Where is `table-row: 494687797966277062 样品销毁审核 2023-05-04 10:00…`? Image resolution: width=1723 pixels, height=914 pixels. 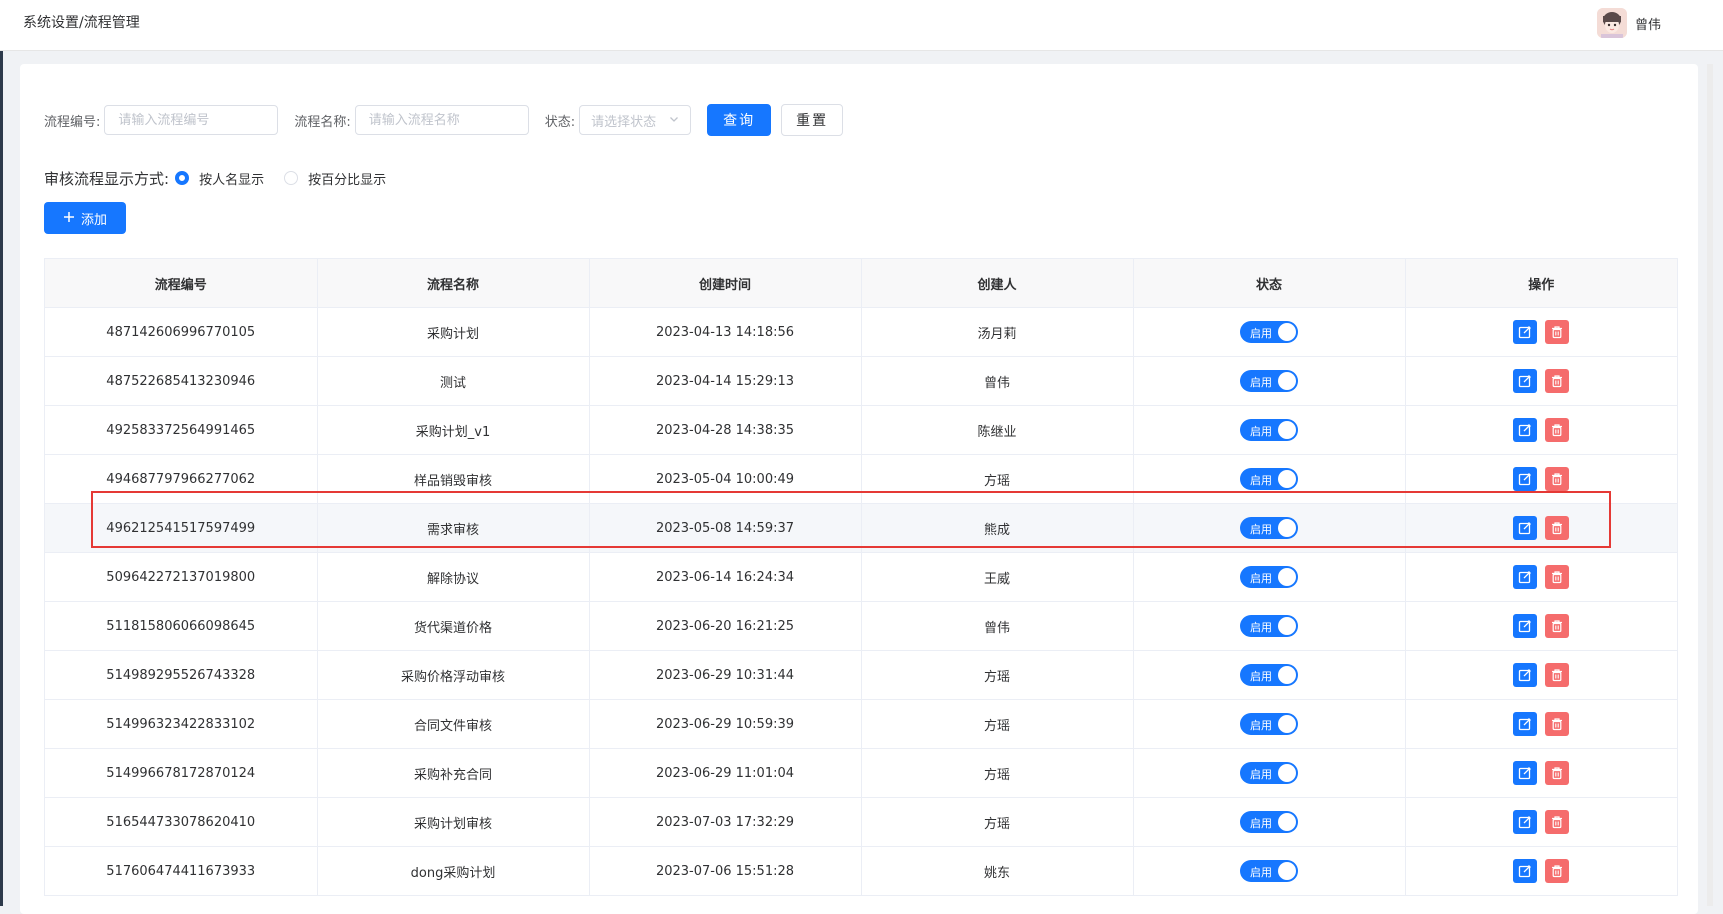 table-row: 494687797966277062 样品销毁审核 2023-05-04 10:00… is located at coordinates (861, 479).